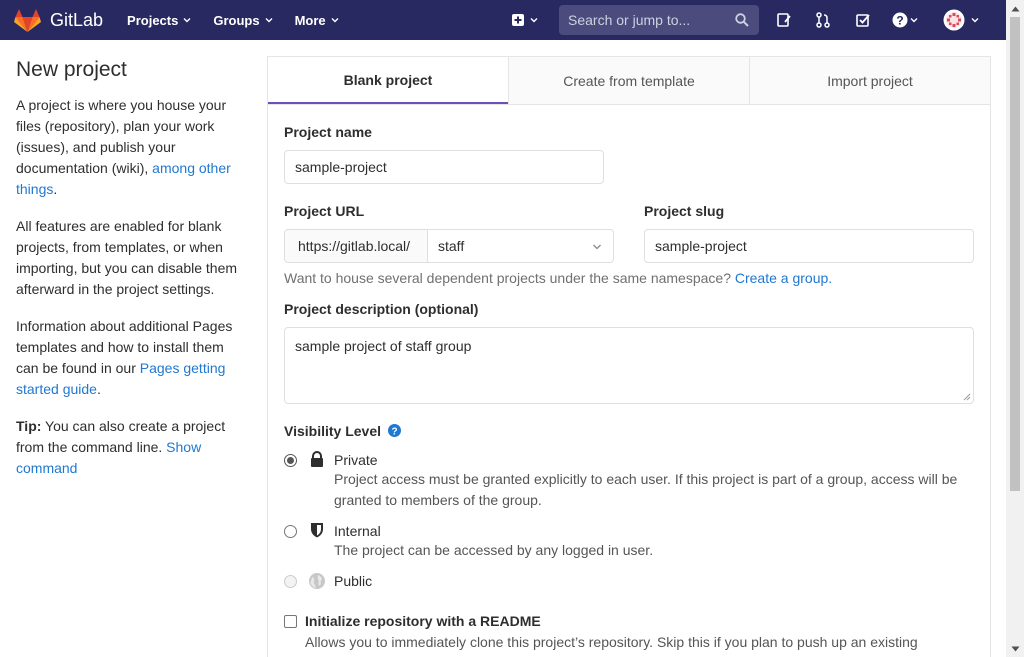 This screenshot has width=1024, height=657. I want to click on init-readme-checkbox, so click(290, 621).